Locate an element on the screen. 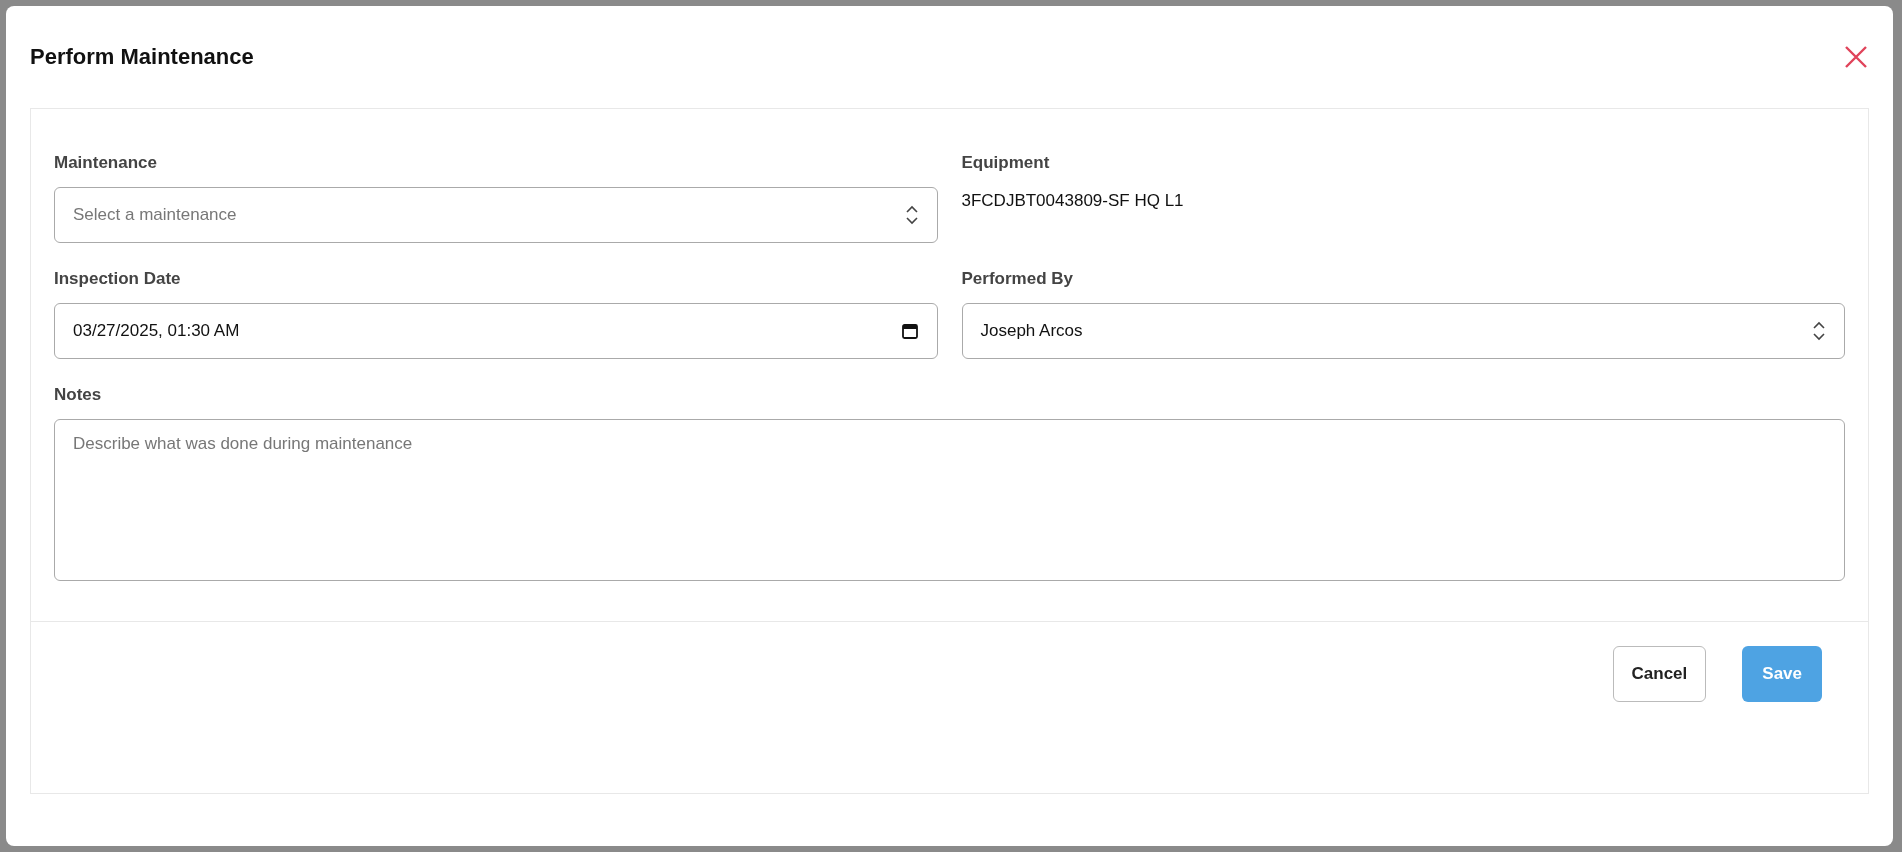 The height and width of the screenshot is (852, 1902). cancel-button: Cancel is located at coordinates (1659, 674).